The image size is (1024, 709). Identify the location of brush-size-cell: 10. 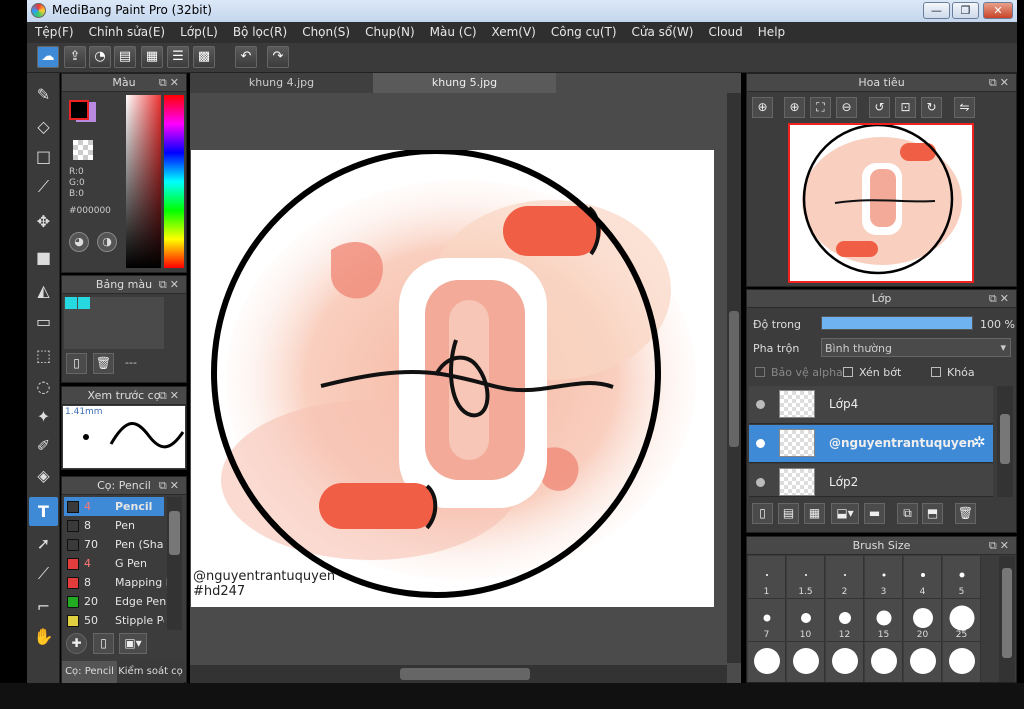
(806, 620).